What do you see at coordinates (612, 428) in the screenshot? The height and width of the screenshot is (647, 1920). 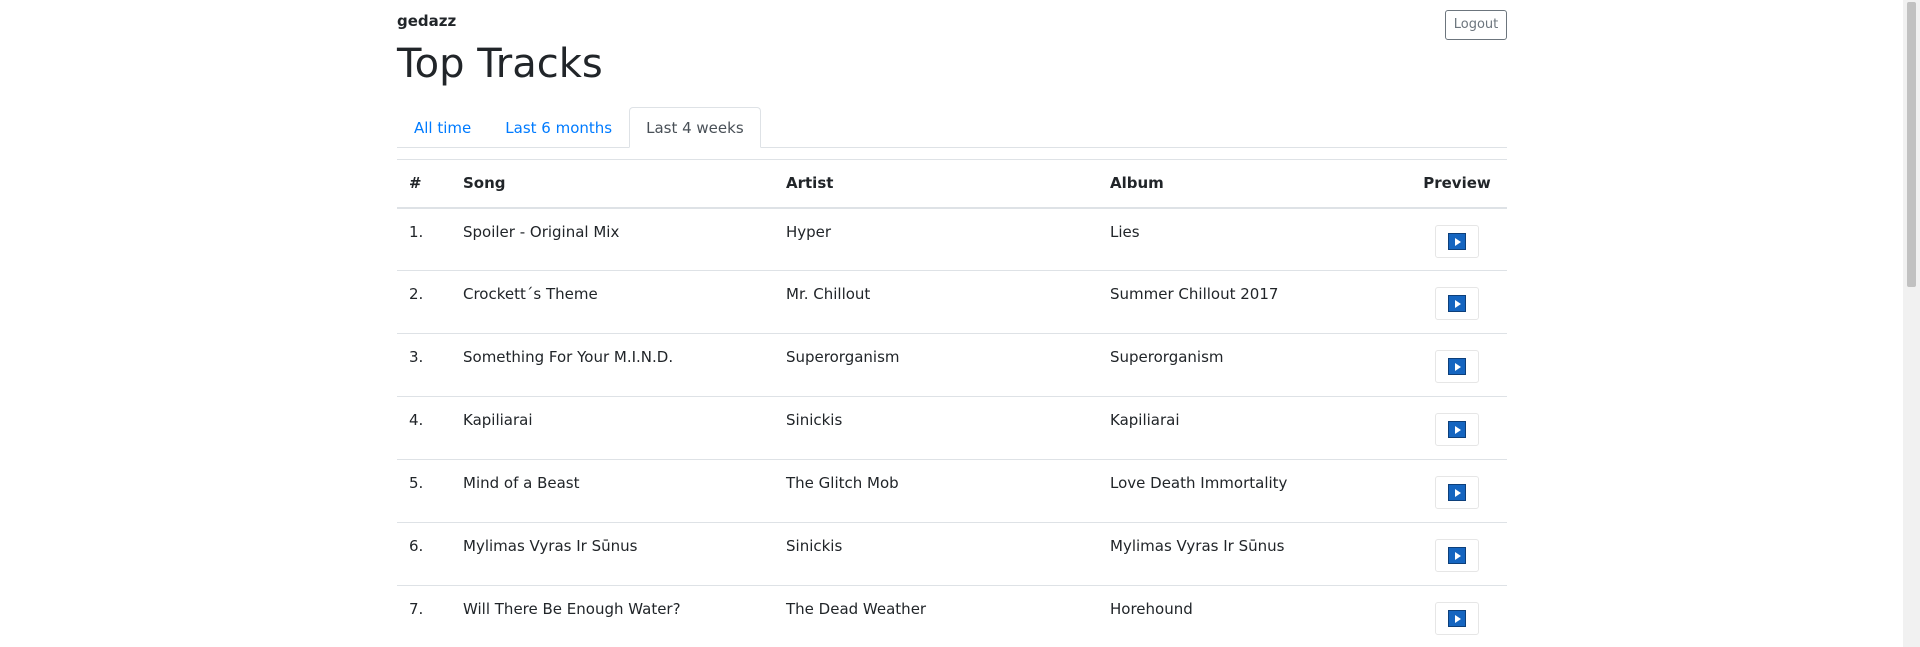 I see `row-song: Kapiliarai` at bounding box center [612, 428].